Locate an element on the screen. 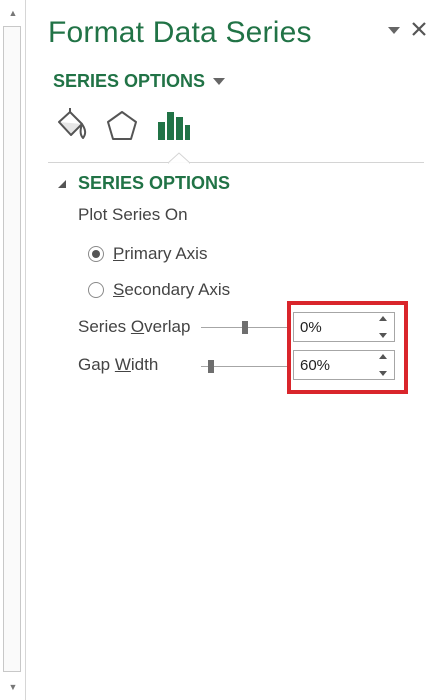  plot-series-on-label: Plot Series On is located at coordinates (133, 214).